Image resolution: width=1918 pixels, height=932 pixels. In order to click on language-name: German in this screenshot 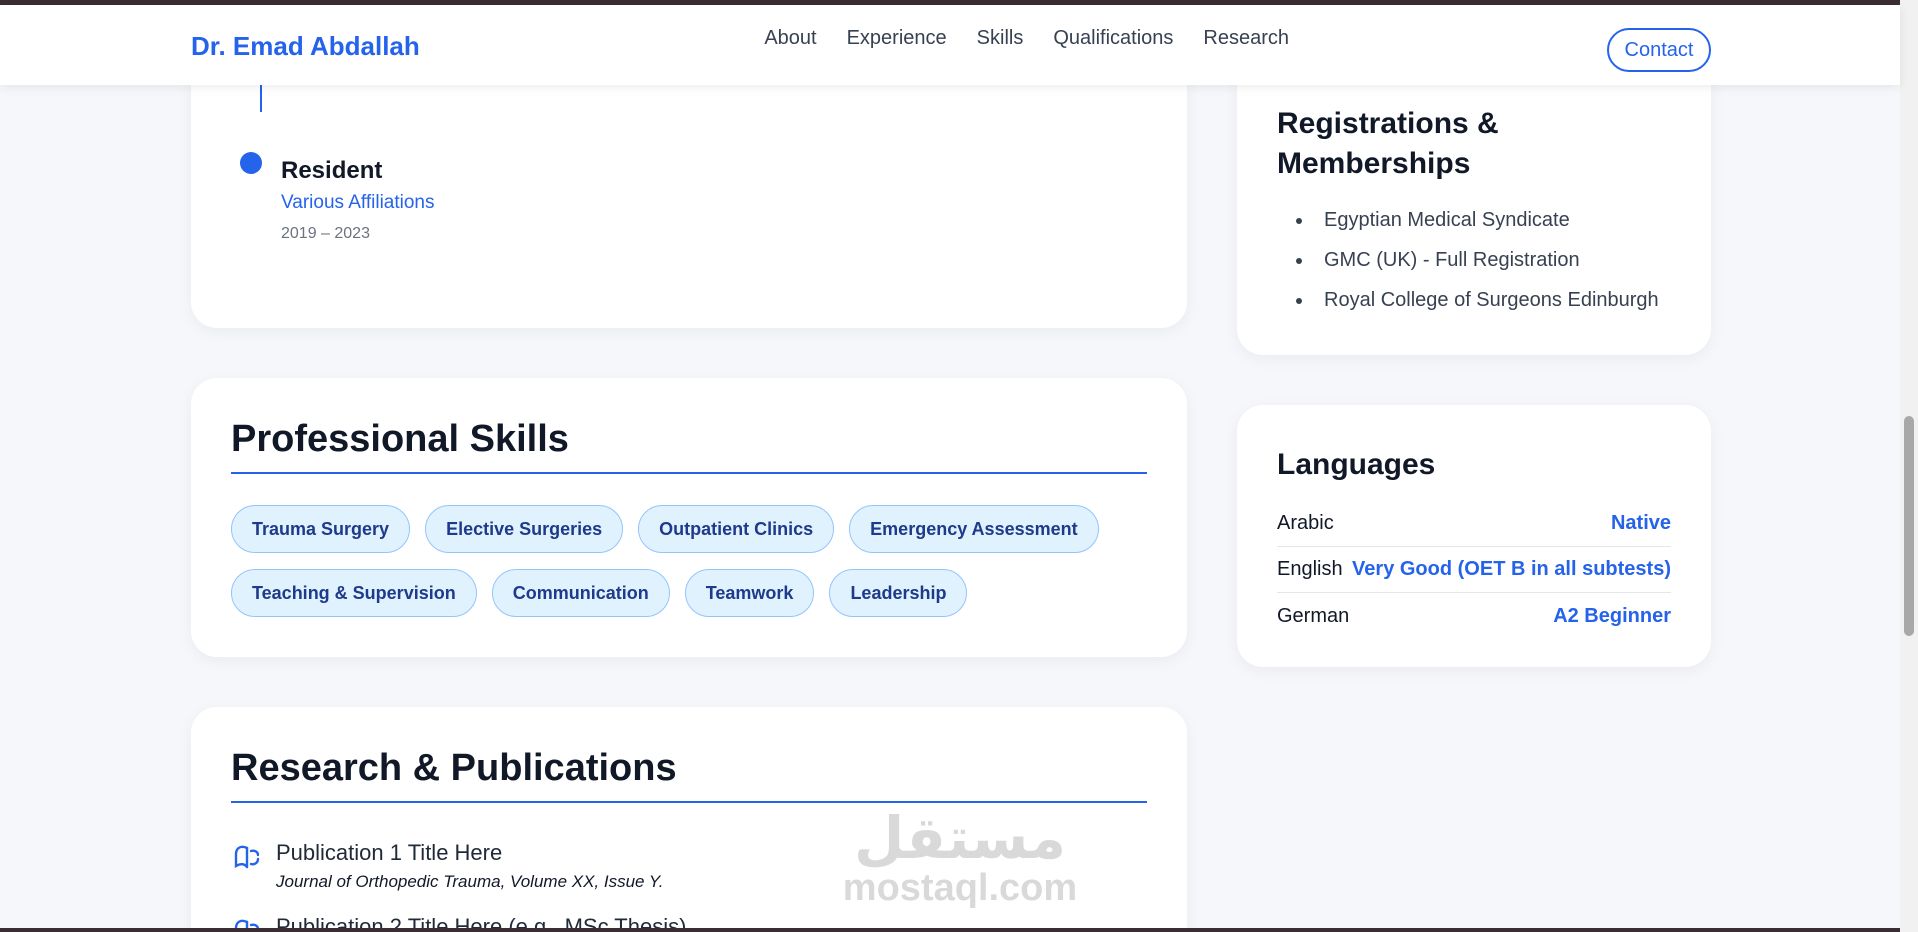, I will do `click(1313, 615)`.